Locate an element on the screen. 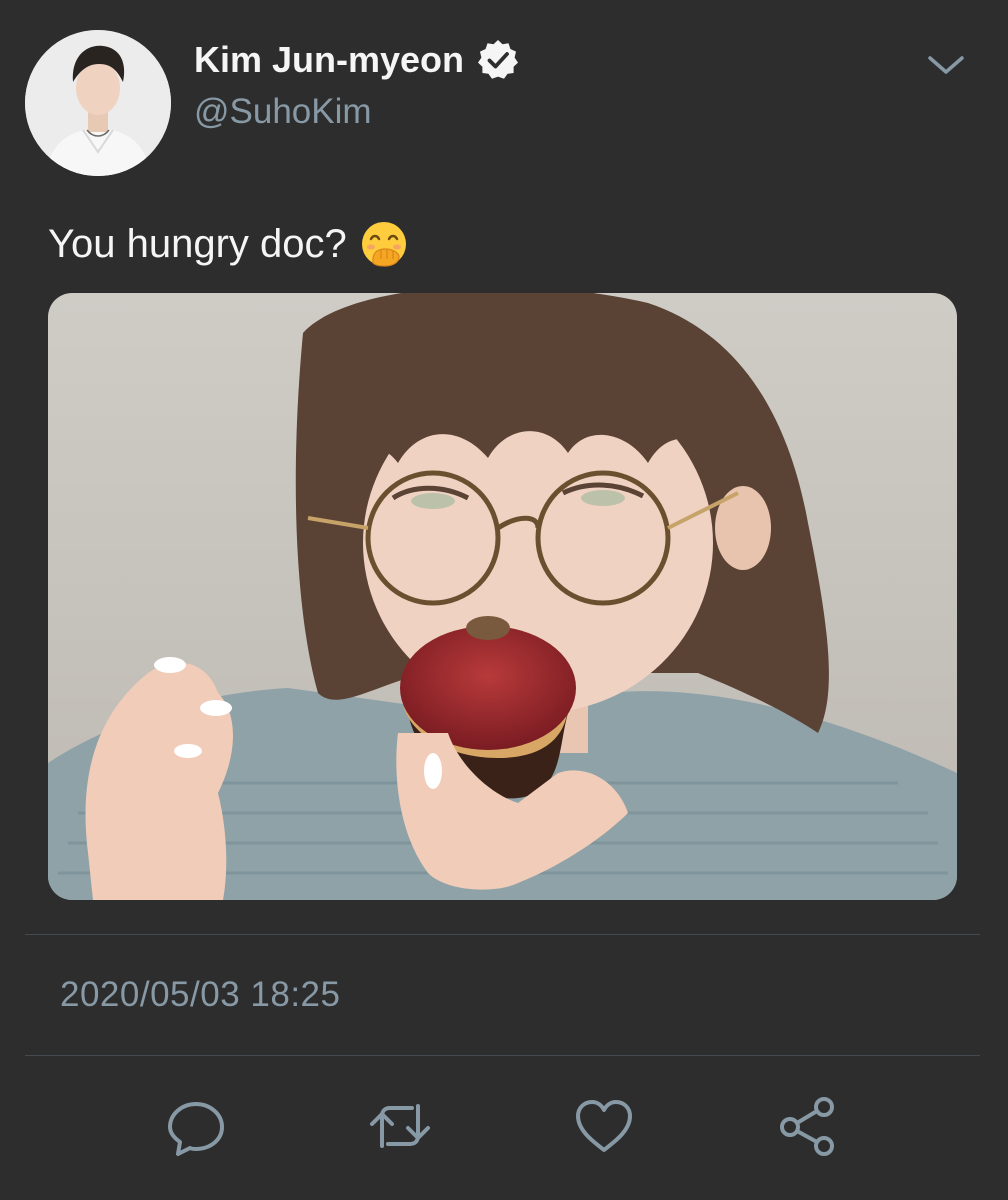  tweet-text: You hungry doc? is located at coordinates (197, 243).